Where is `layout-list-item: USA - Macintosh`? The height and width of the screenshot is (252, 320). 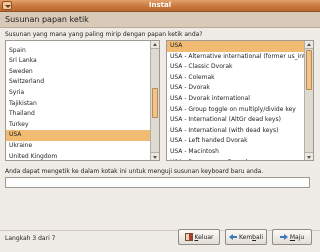 layout-list-item: USA - Macintosh is located at coordinates (235, 152).